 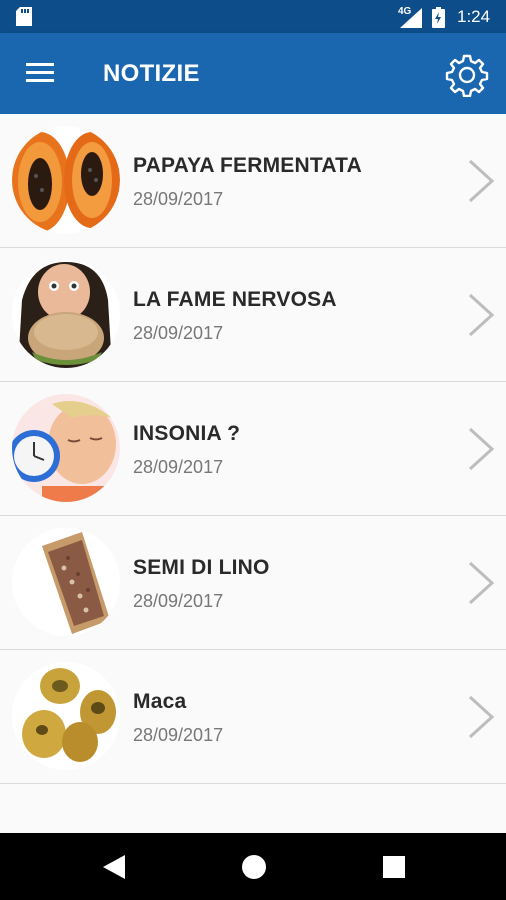 I want to click on list-item: PAPAYA FERMENTATA 28/09/2017, so click(x=253, y=181).